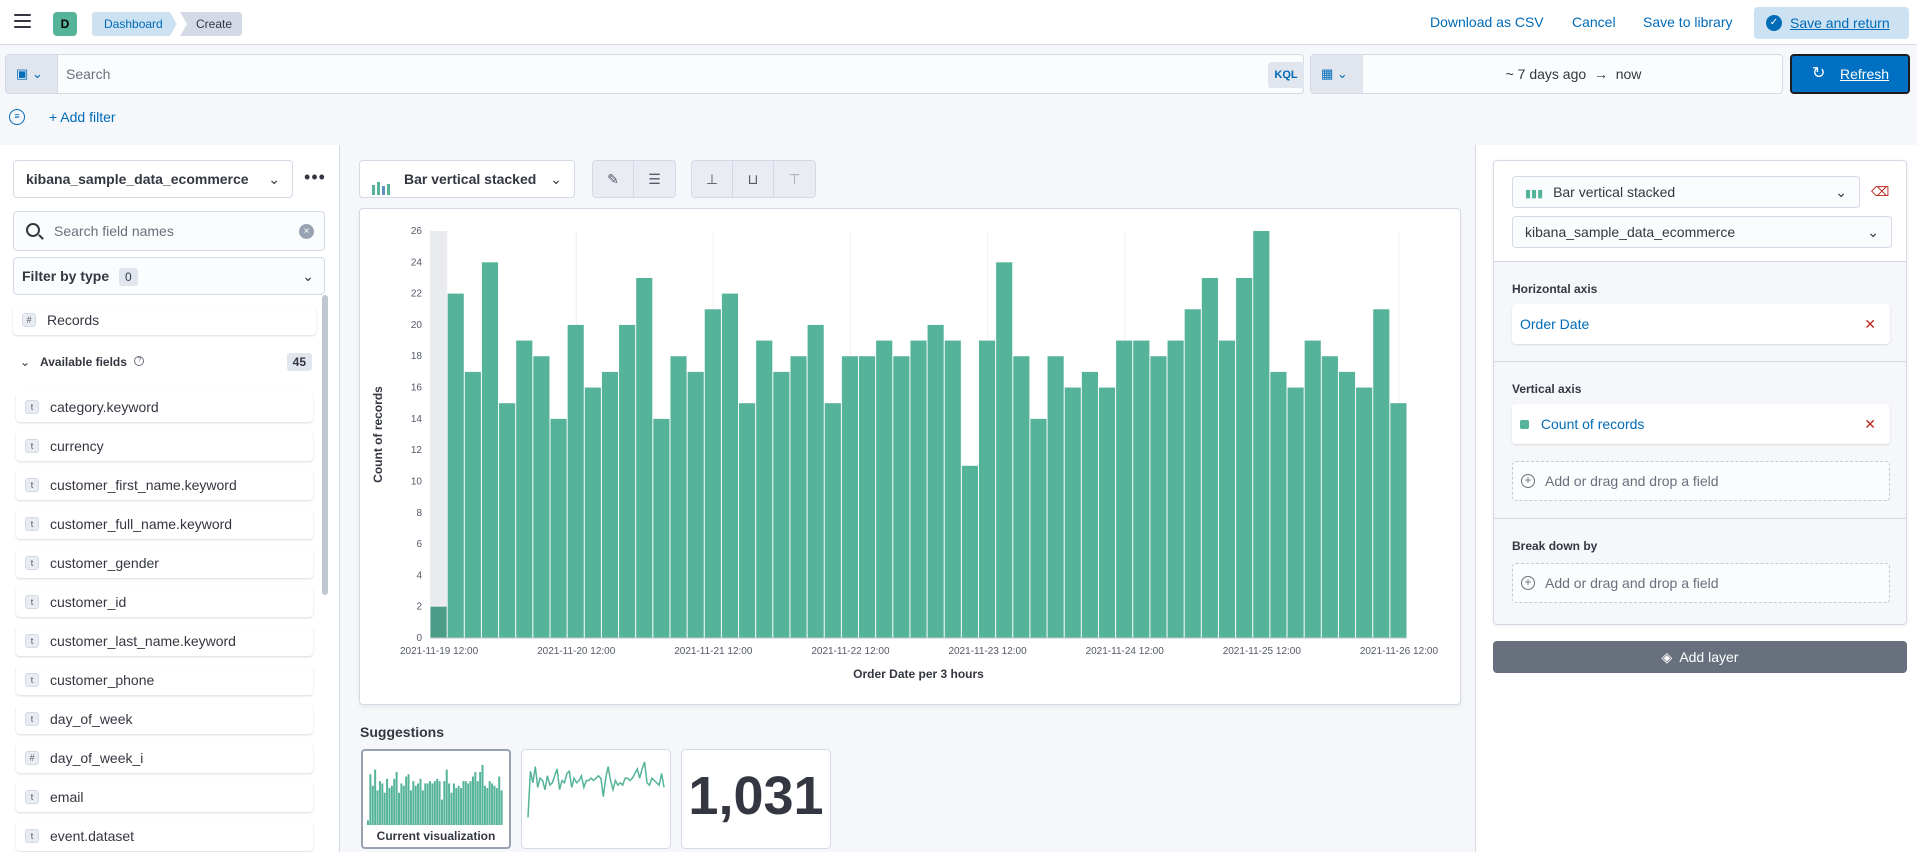 The width and height of the screenshot is (1917, 852). I want to click on layer-index-selector: kibana_sample_data_ecommerce ⌄, so click(1702, 232).